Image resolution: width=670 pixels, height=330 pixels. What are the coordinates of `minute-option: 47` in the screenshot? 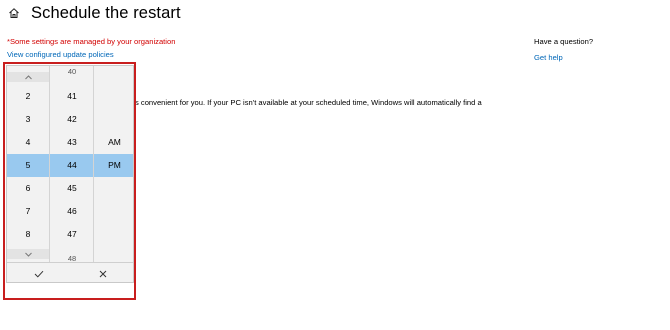 It's located at (72, 234).